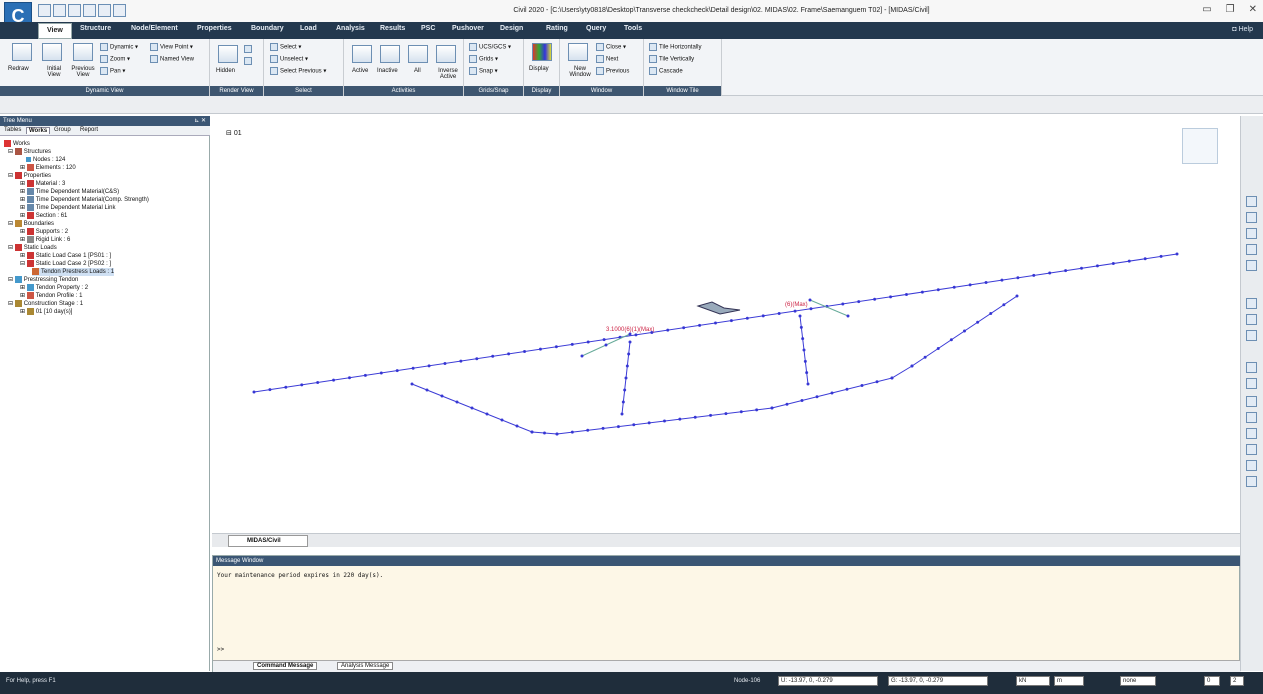 The height and width of the screenshot is (694, 1263). Describe the element at coordinates (95, 28) in the screenshot. I see `tab-structure: Structure` at that location.